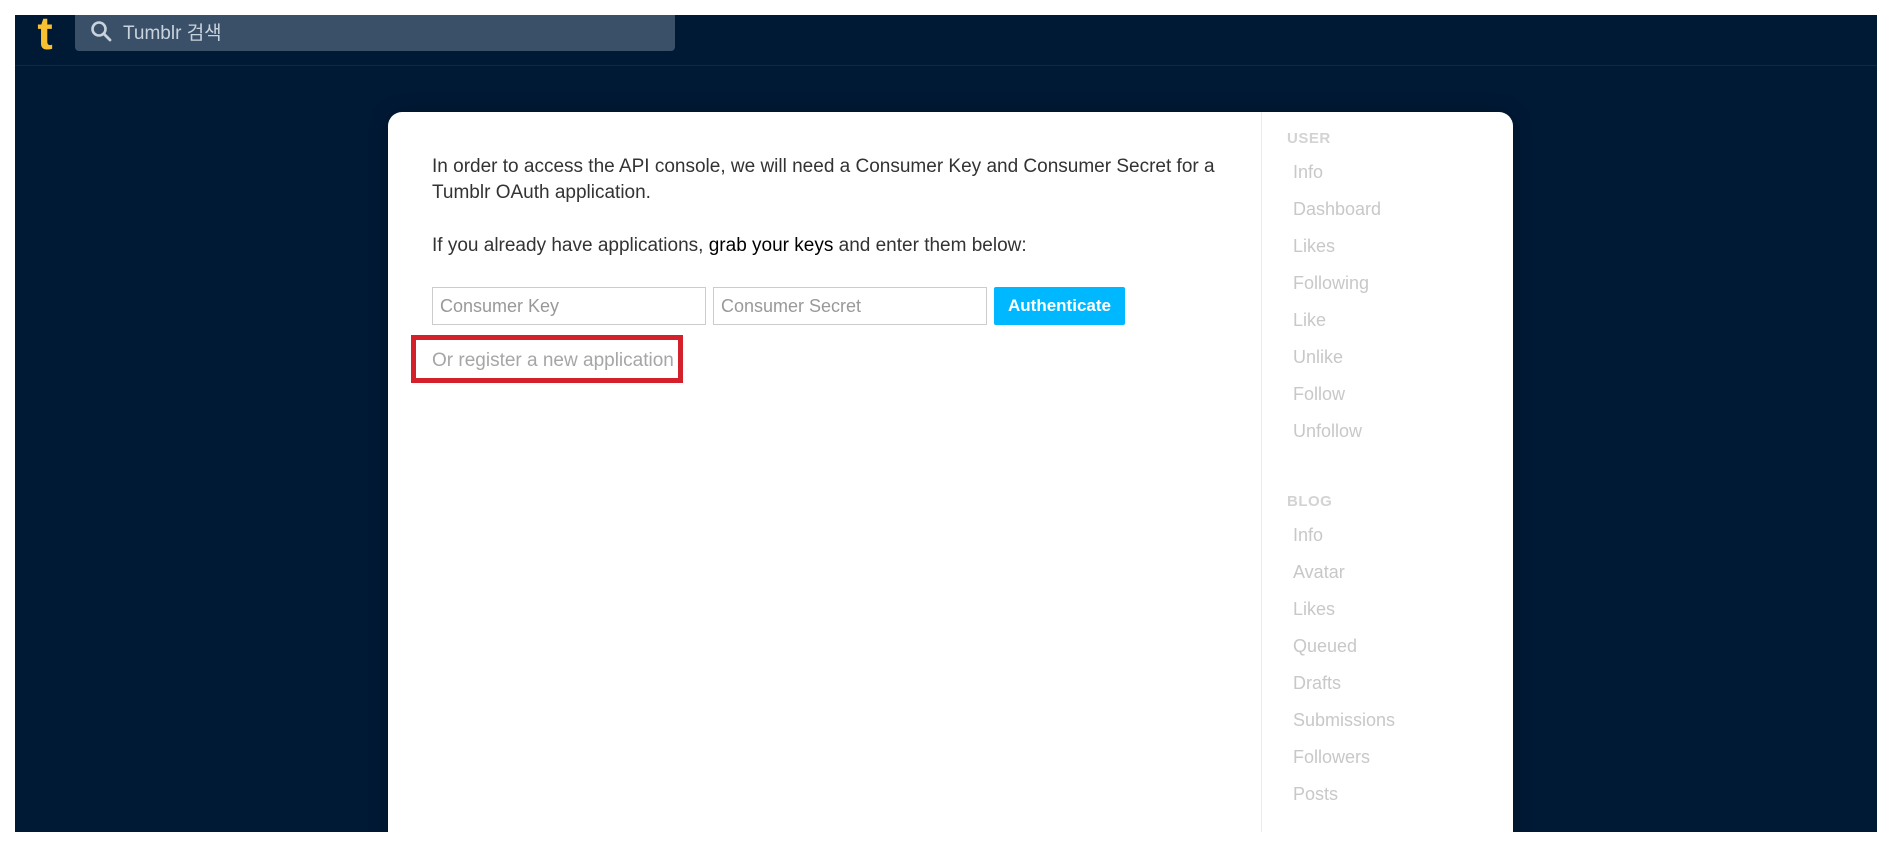 The height and width of the screenshot is (847, 1893). Describe the element at coordinates (375, 33) in the screenshot. I see `search-bar: Tumblr 검색` at that location.